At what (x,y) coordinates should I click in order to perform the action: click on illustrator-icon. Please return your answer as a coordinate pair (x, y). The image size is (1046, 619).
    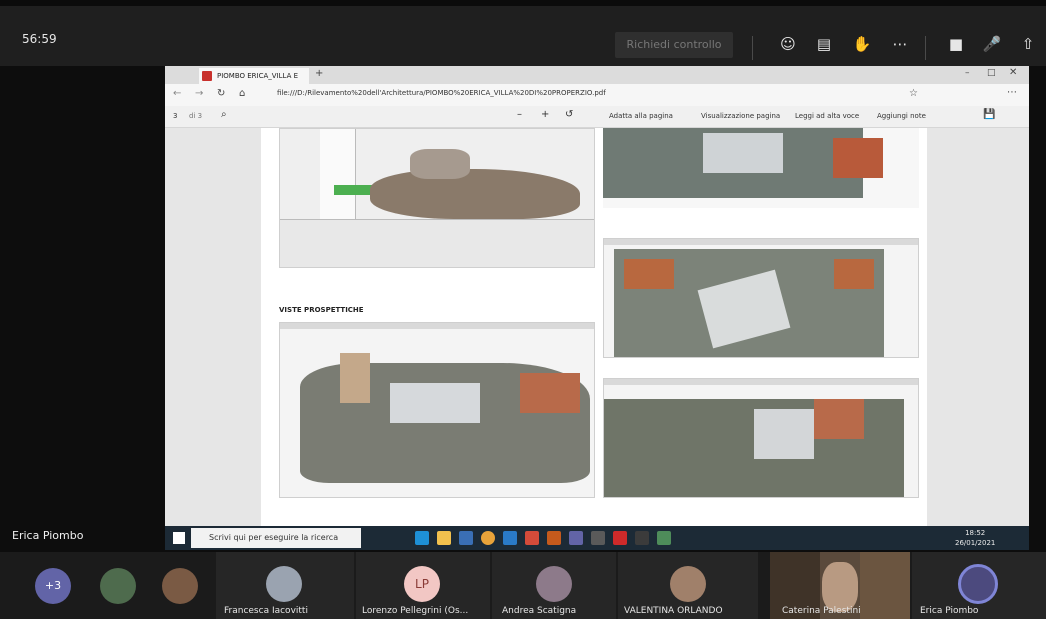
    Looking at the image, I should click on (554, 538).